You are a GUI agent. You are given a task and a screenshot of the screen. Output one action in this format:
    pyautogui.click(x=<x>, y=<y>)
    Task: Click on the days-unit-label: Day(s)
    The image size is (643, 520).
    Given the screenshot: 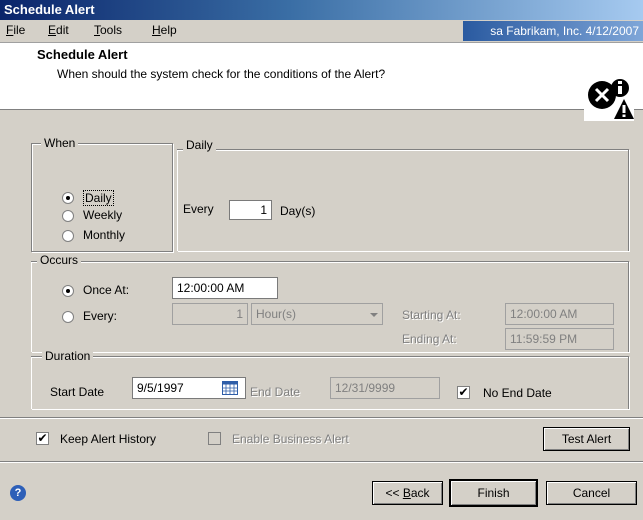 What is the action you would take?
    pyautogui.click(x=298, y=211)
    